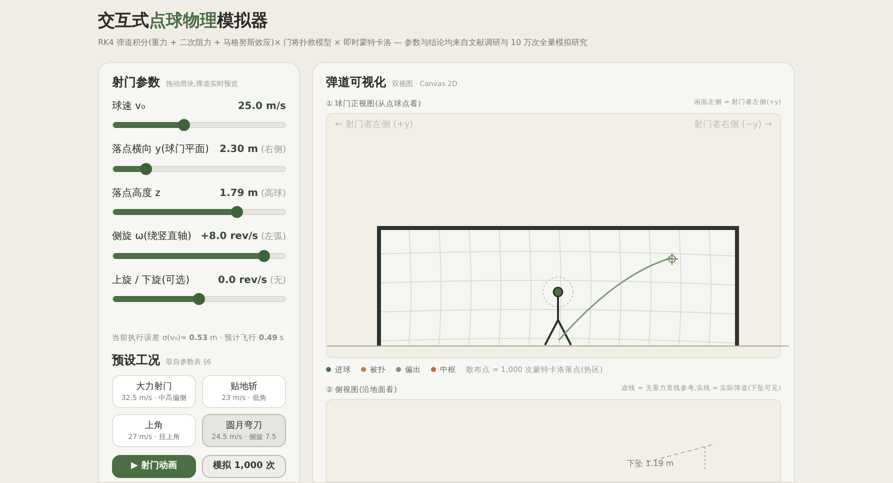 The image size is (893, 483). What do you see at coordinates (650, 464) in the screenshot?
I see `drop-label: 下坠 1.19 m` at bounding box center [650, 464].